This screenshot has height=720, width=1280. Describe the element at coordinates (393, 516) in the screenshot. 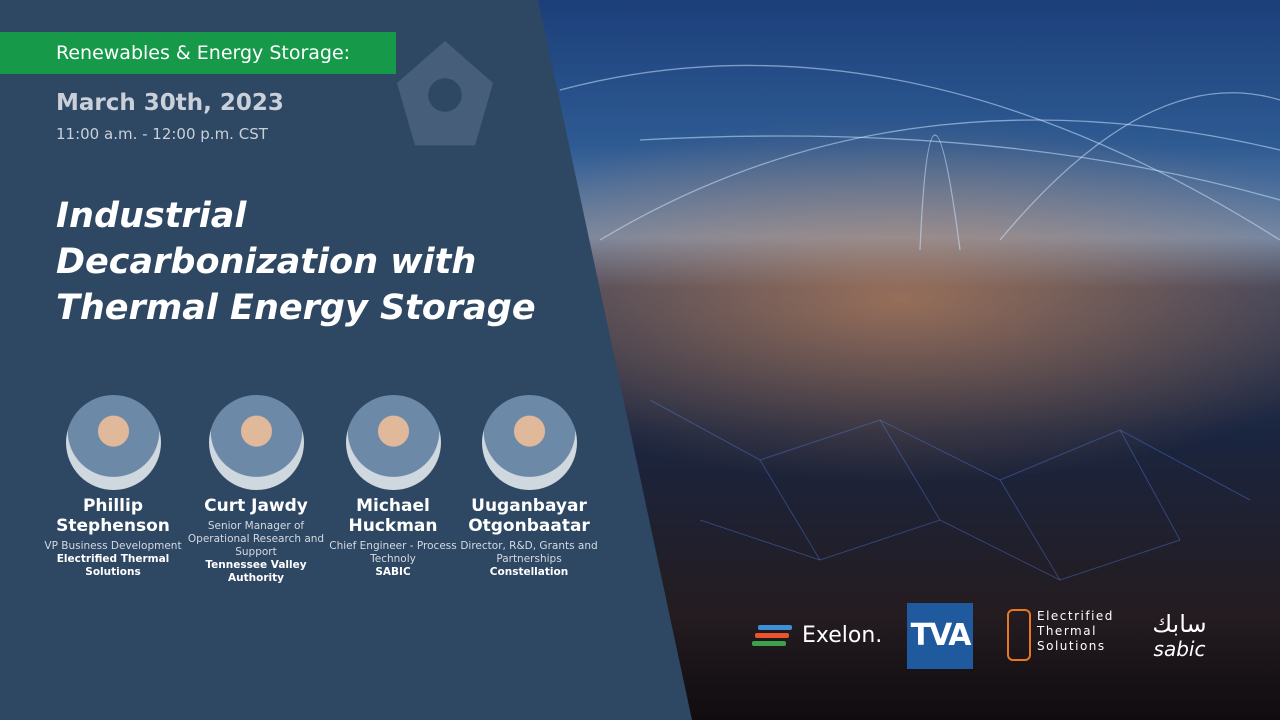

I see `speaker-name: Michael Huckman` at that location.